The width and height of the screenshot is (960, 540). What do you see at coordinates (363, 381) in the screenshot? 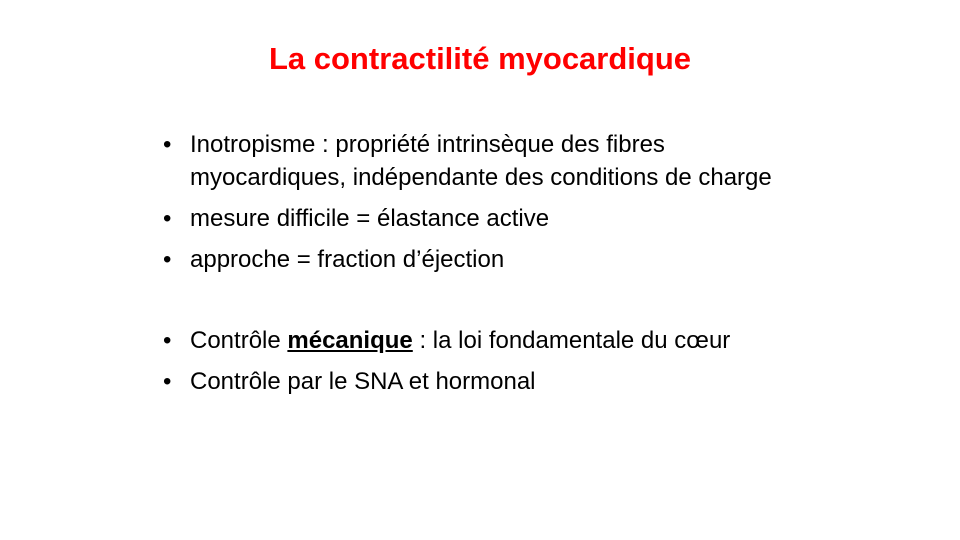
I see `bullet-text: Contrôle par le SNA et hormonal` at bounding box center [363, 381].